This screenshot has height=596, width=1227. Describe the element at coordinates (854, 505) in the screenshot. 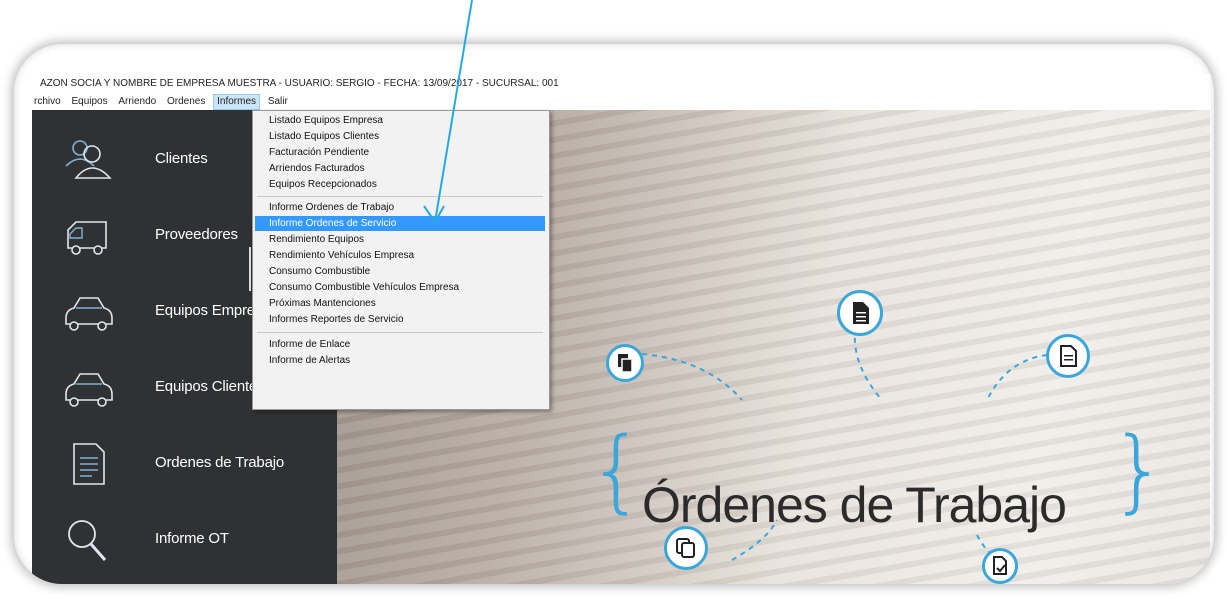

I see `banner-title: Órdenes de Trabajo` at that location.